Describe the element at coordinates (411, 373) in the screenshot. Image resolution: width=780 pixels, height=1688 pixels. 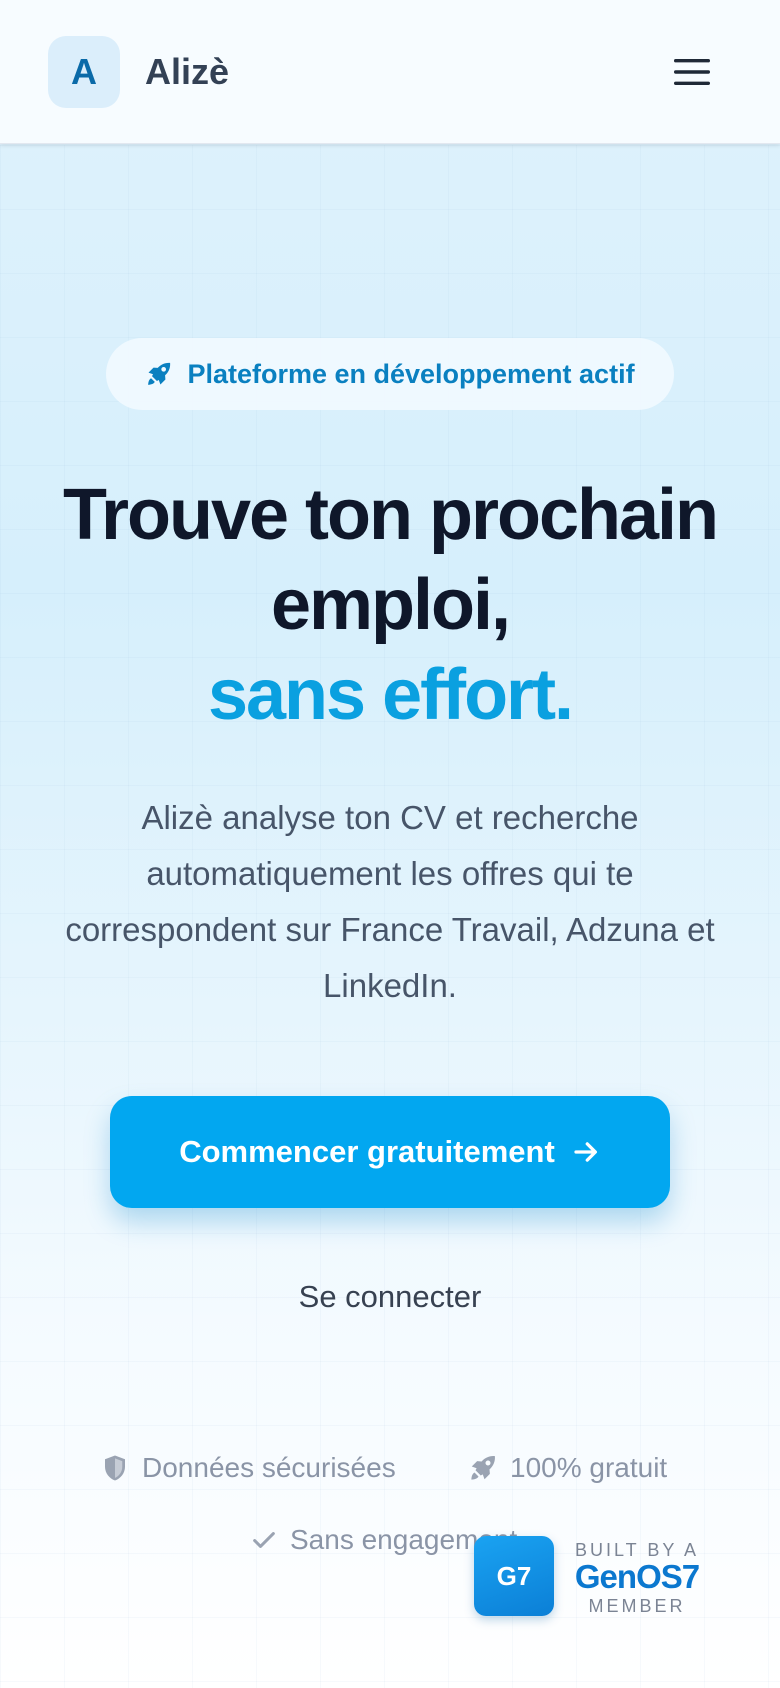
I see `status-badge-label: Plateforme en développement actif` at that location.